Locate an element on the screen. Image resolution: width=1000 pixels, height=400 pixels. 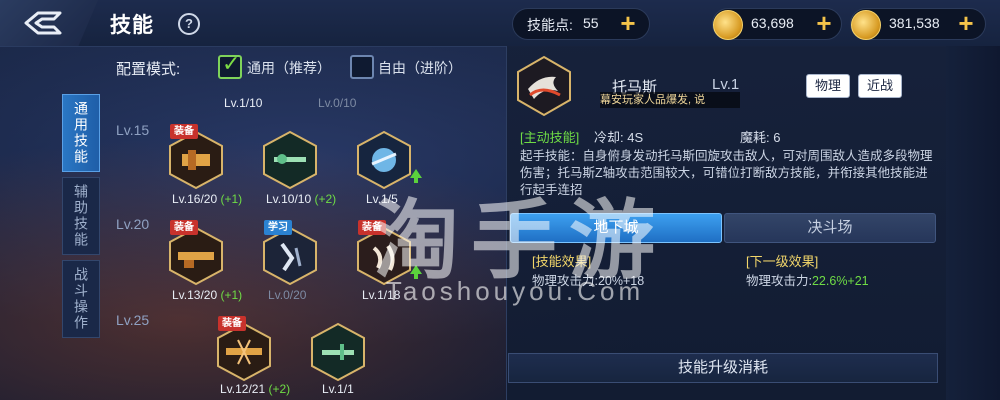
add-coupon-button: + is located at coordinates (966, 23).